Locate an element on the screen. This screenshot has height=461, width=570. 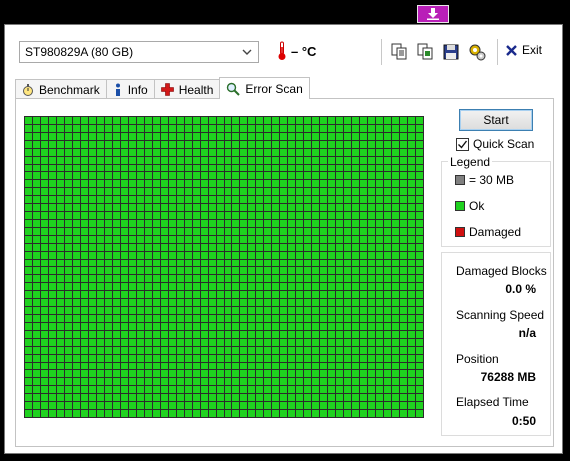
options-button is located at coordinates (477, 52).